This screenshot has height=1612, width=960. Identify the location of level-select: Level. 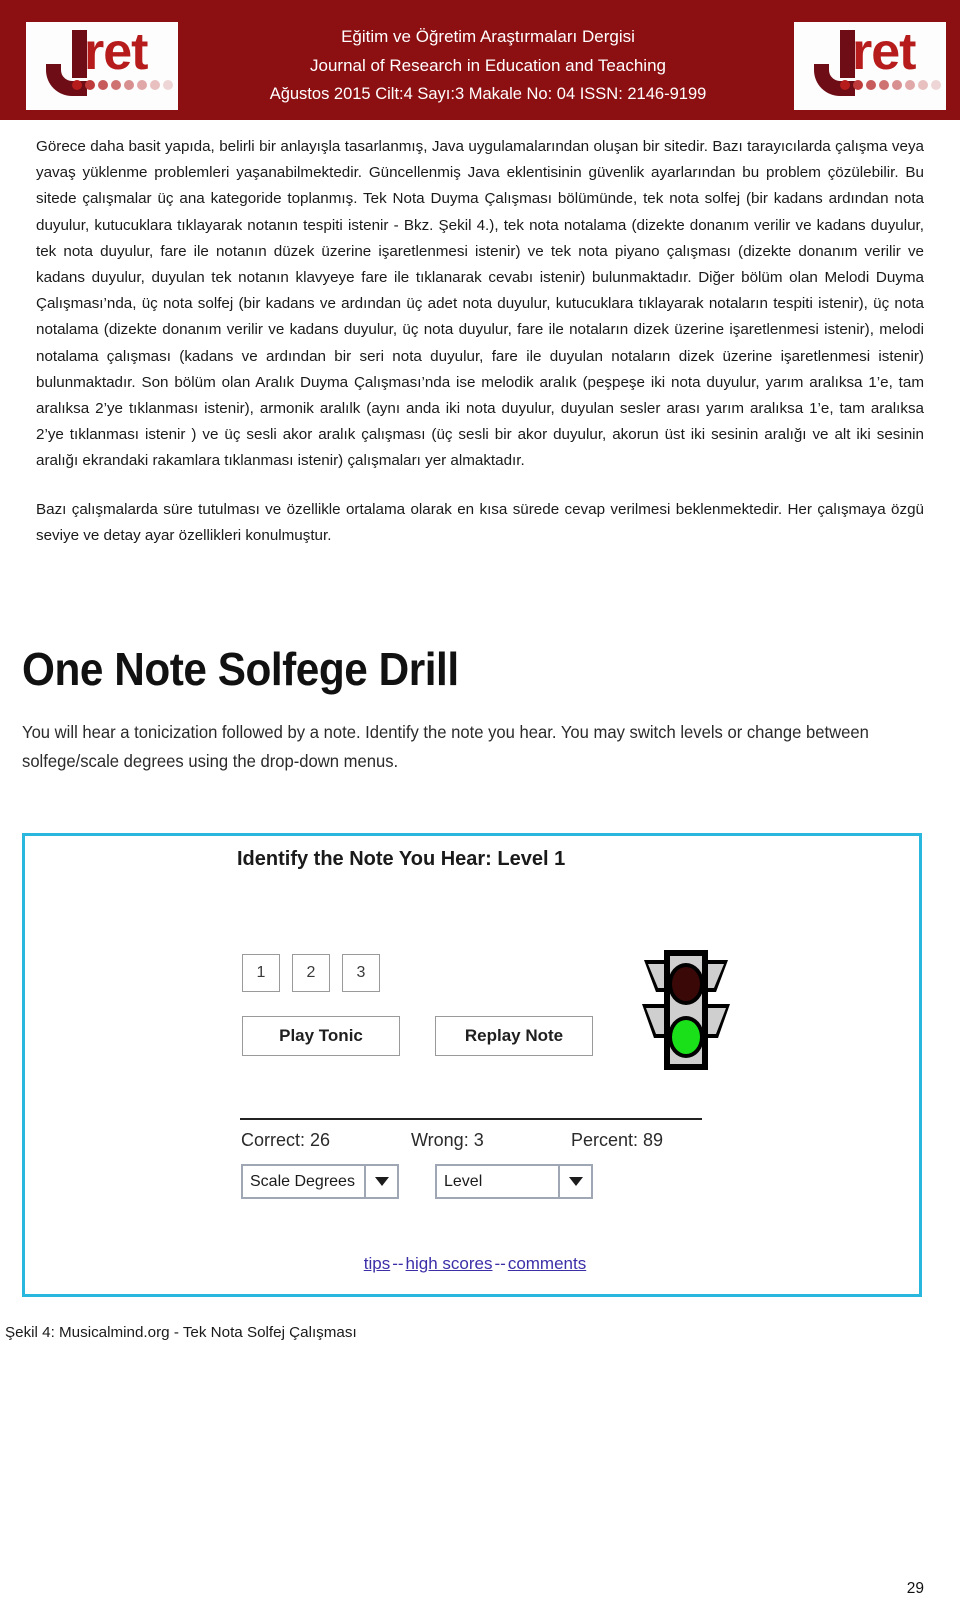
(514, 1181).